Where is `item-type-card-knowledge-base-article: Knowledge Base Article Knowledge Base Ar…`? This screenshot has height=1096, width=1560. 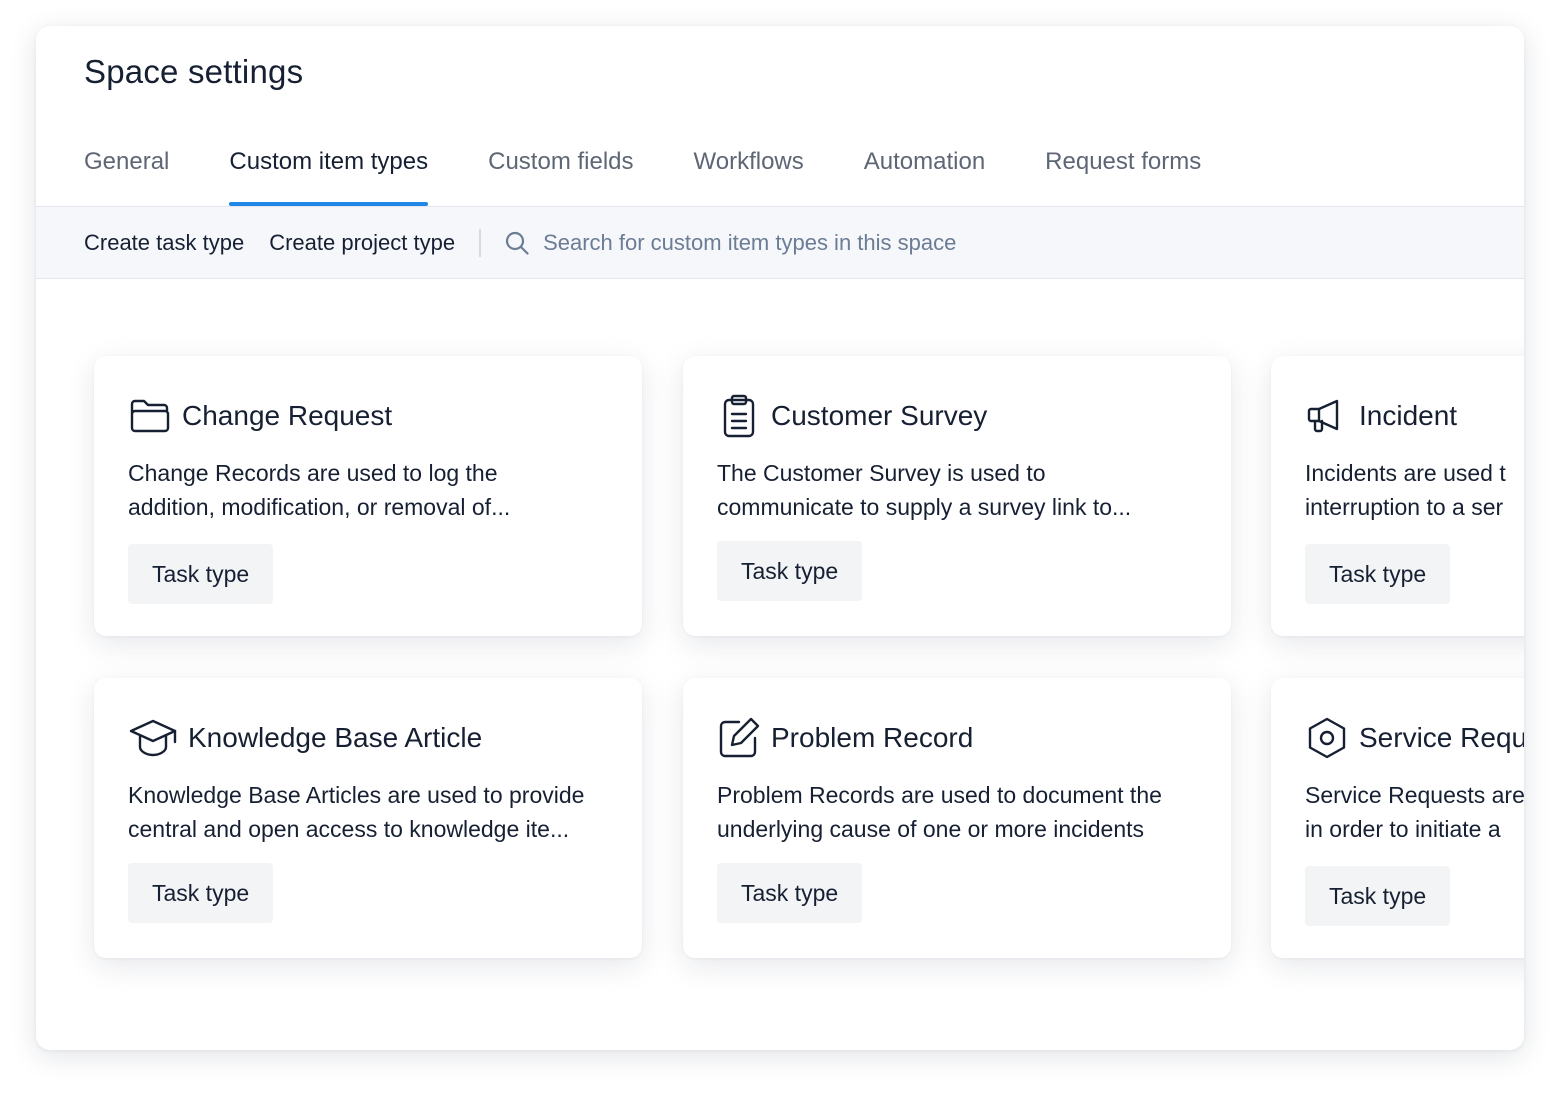
item-type-card-knowledge-base-article: Knowledge Base Article Knowledge Base Ar… is located at coordinates (368, 818).